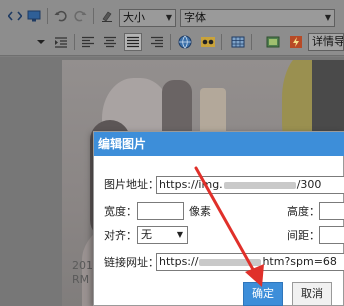 This screenshot has height=306, width=344. What do you see at coordinates (131, 184) in the screenshot?
I see `image-url-label: 图片地址：` at bounding box center [131, 184].